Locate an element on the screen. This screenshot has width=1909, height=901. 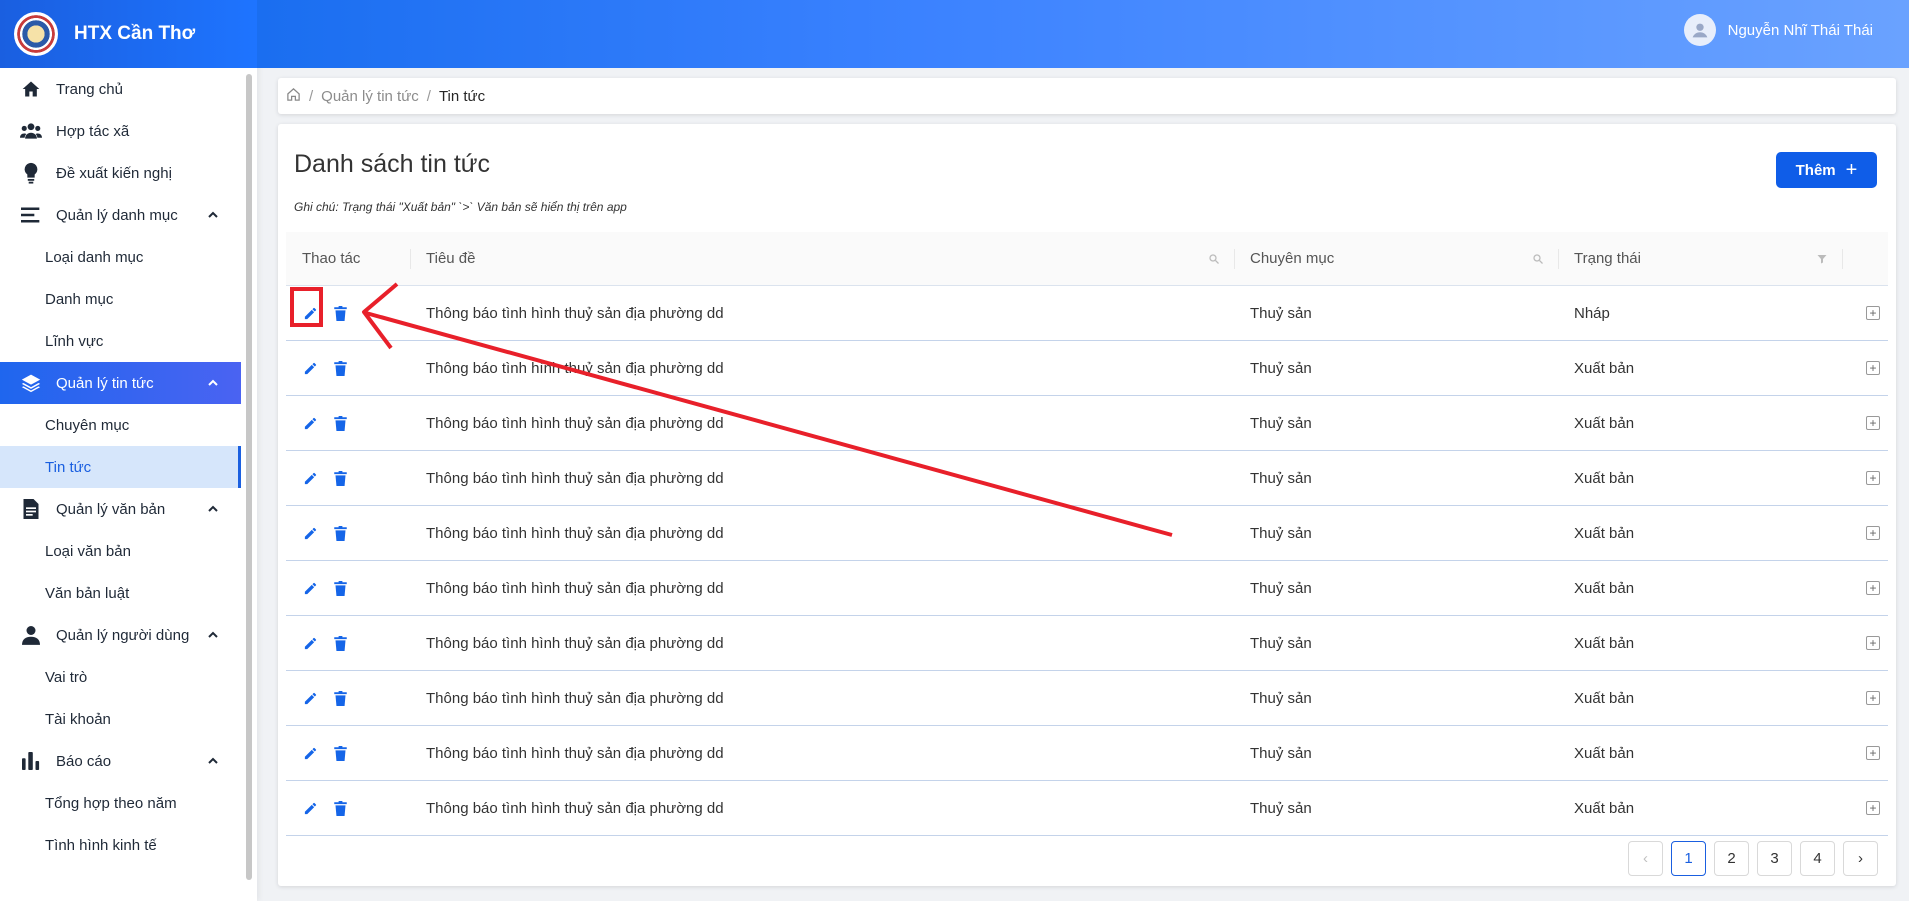
sidebar-subitem-5-0: Loại văn bản is located at coordinates (120, 551).